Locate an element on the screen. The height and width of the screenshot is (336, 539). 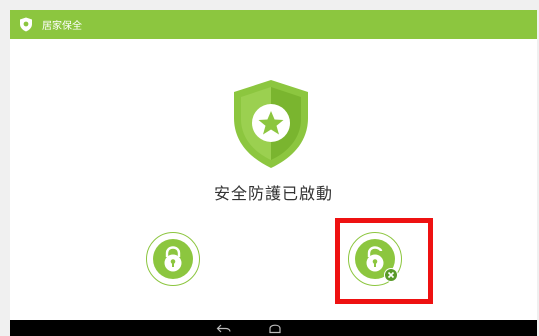
home-icon is located at coordinates (275, 328).